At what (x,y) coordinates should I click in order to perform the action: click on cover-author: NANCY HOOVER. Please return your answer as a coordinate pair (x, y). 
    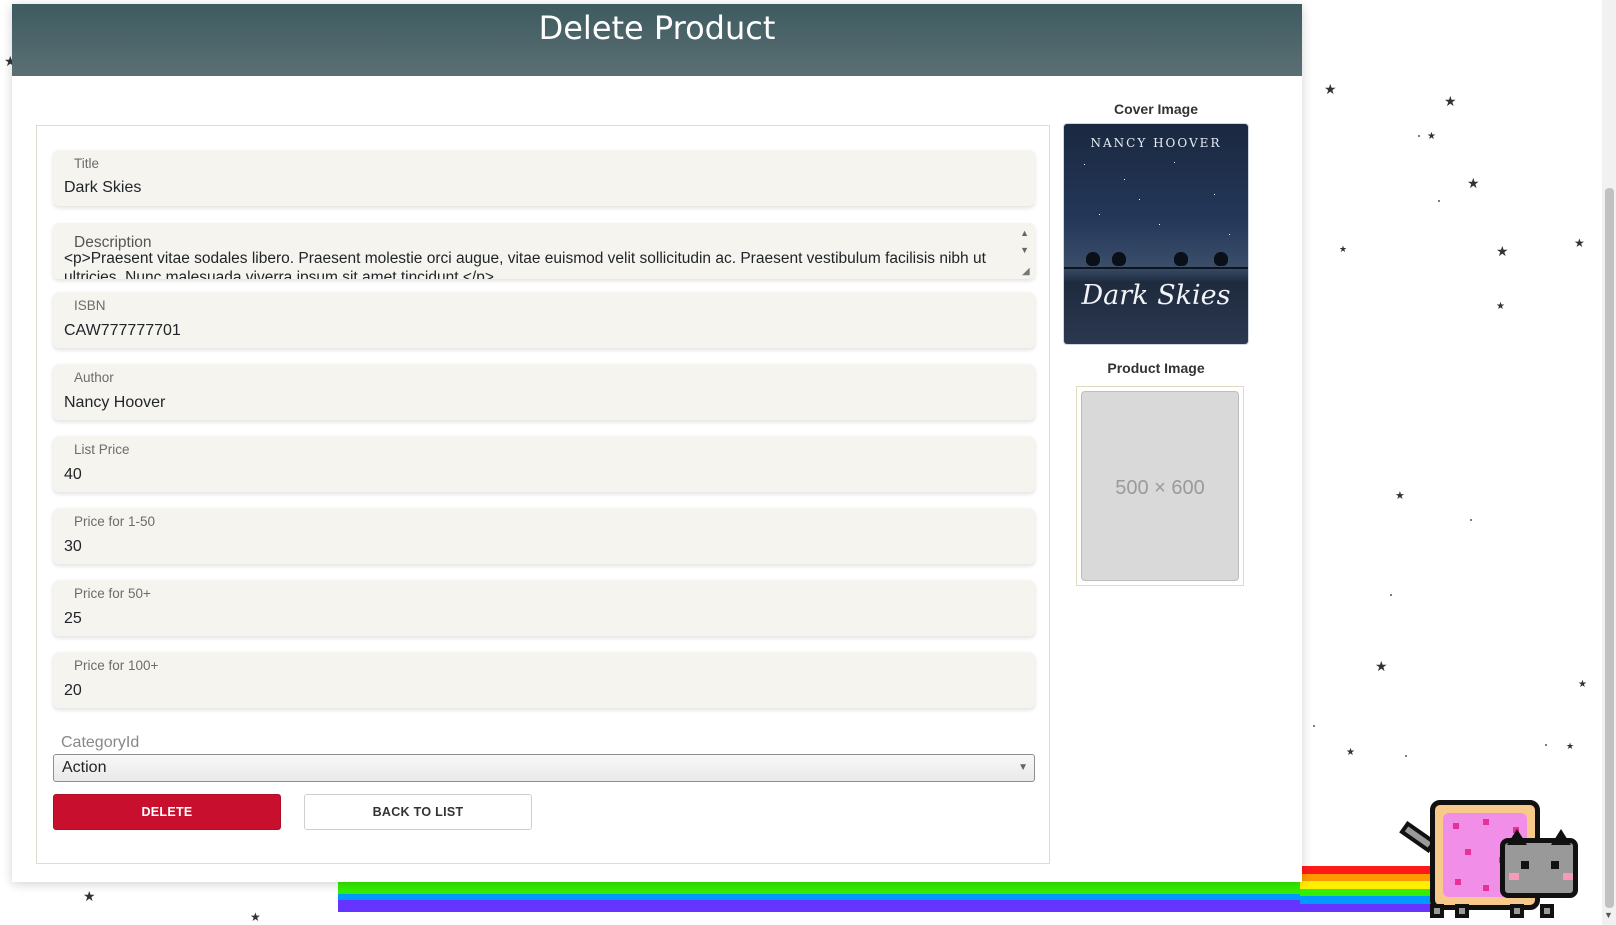
    Looking at the image, I should click on (1156, 143).